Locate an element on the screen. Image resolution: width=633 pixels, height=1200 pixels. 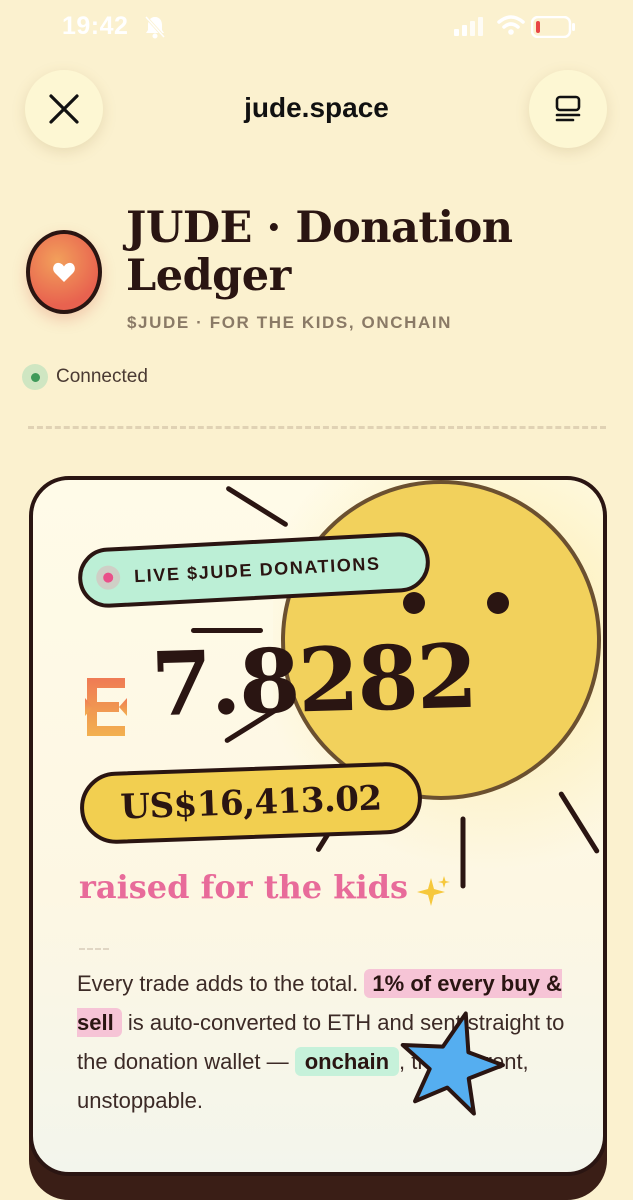
live-indicator-icon is located at coordinates (108, 578).